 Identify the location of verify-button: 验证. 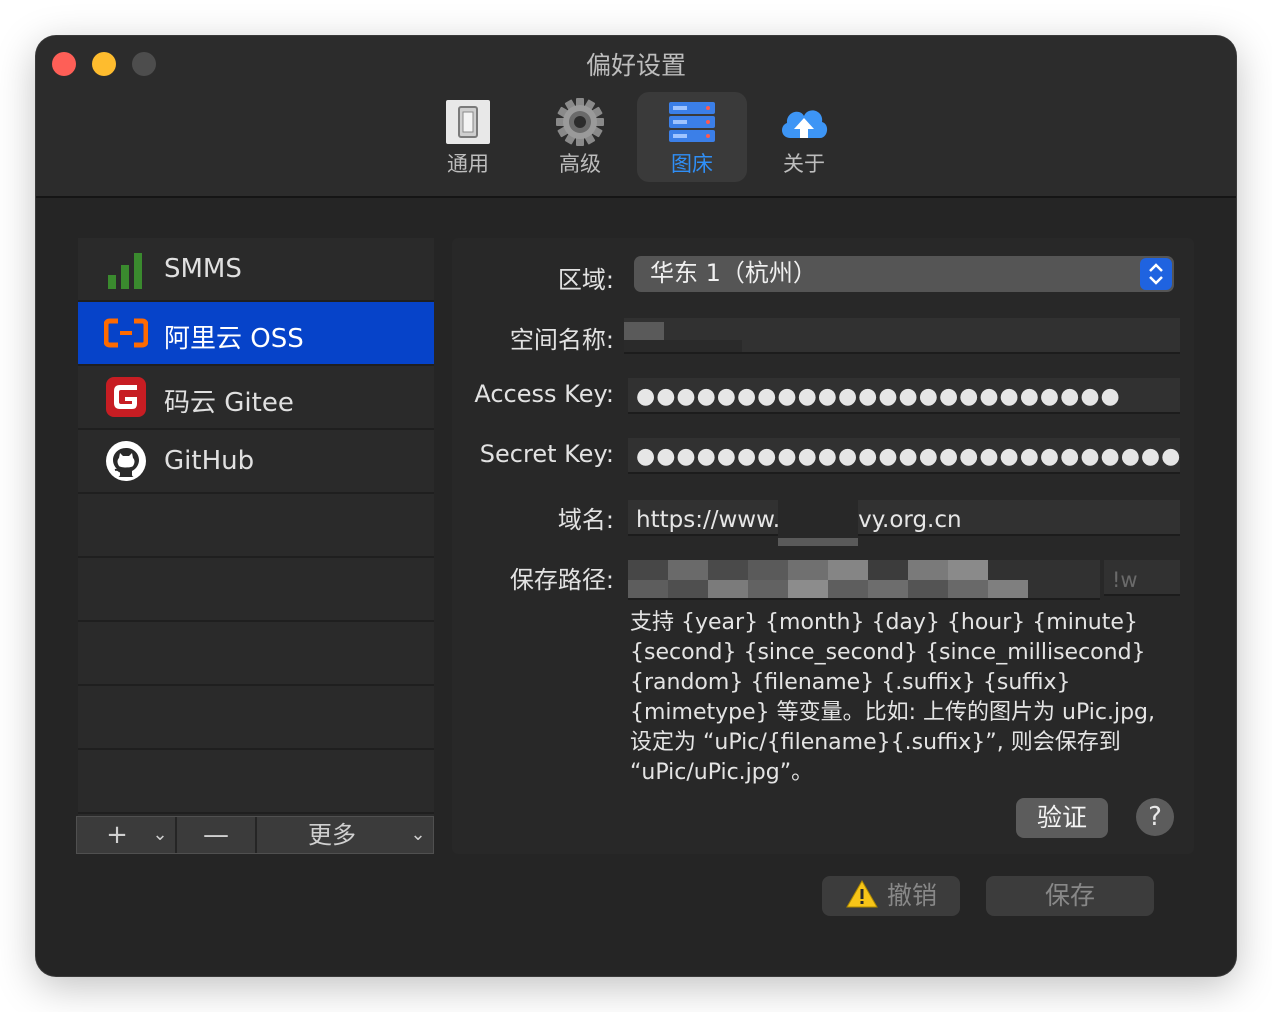
(1062, 818).